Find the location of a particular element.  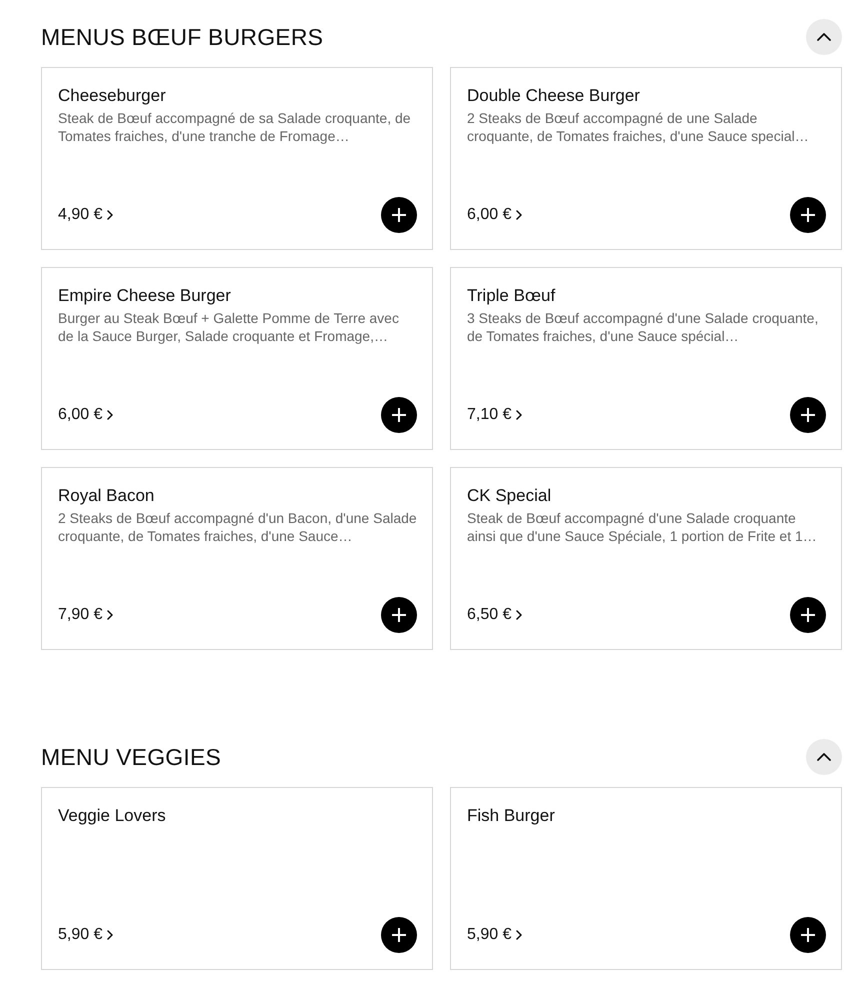

menu-item-card: CK Special Steak de Bœuf accompagné d'une Salade croquante ainsi que d'une Sauce Spéciale, 1 portion de Frite et 1… 6,50 € is located at coordinates (646, 558).